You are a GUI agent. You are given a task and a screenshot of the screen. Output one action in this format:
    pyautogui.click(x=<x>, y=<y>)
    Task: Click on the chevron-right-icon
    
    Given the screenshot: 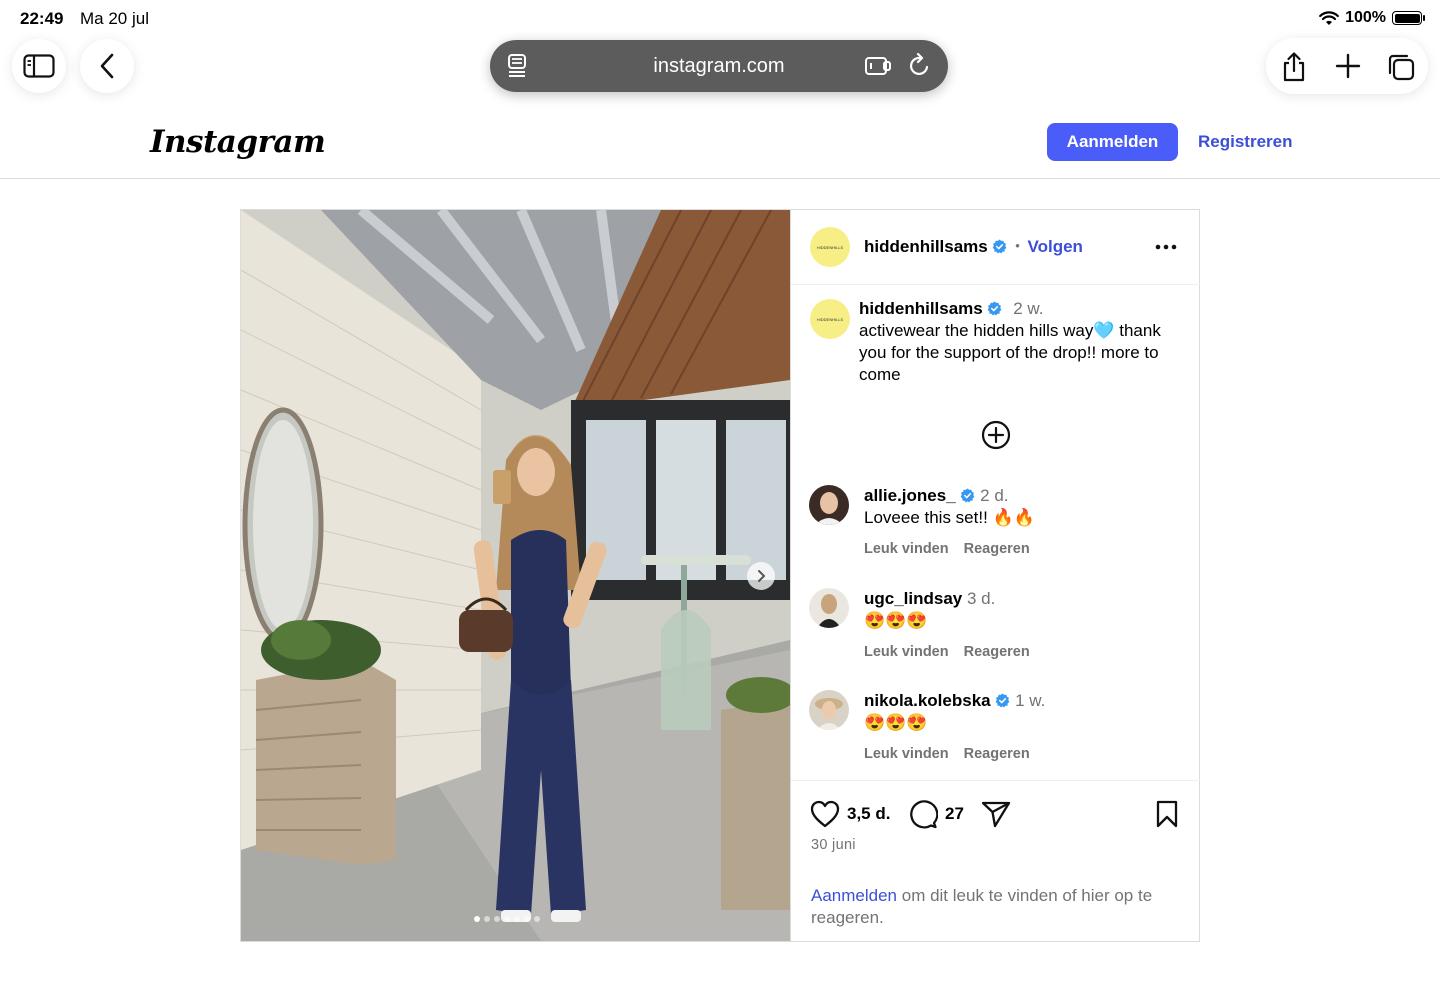 What is the action you would take?
    pyautogui.click(x=761, y=576)
    